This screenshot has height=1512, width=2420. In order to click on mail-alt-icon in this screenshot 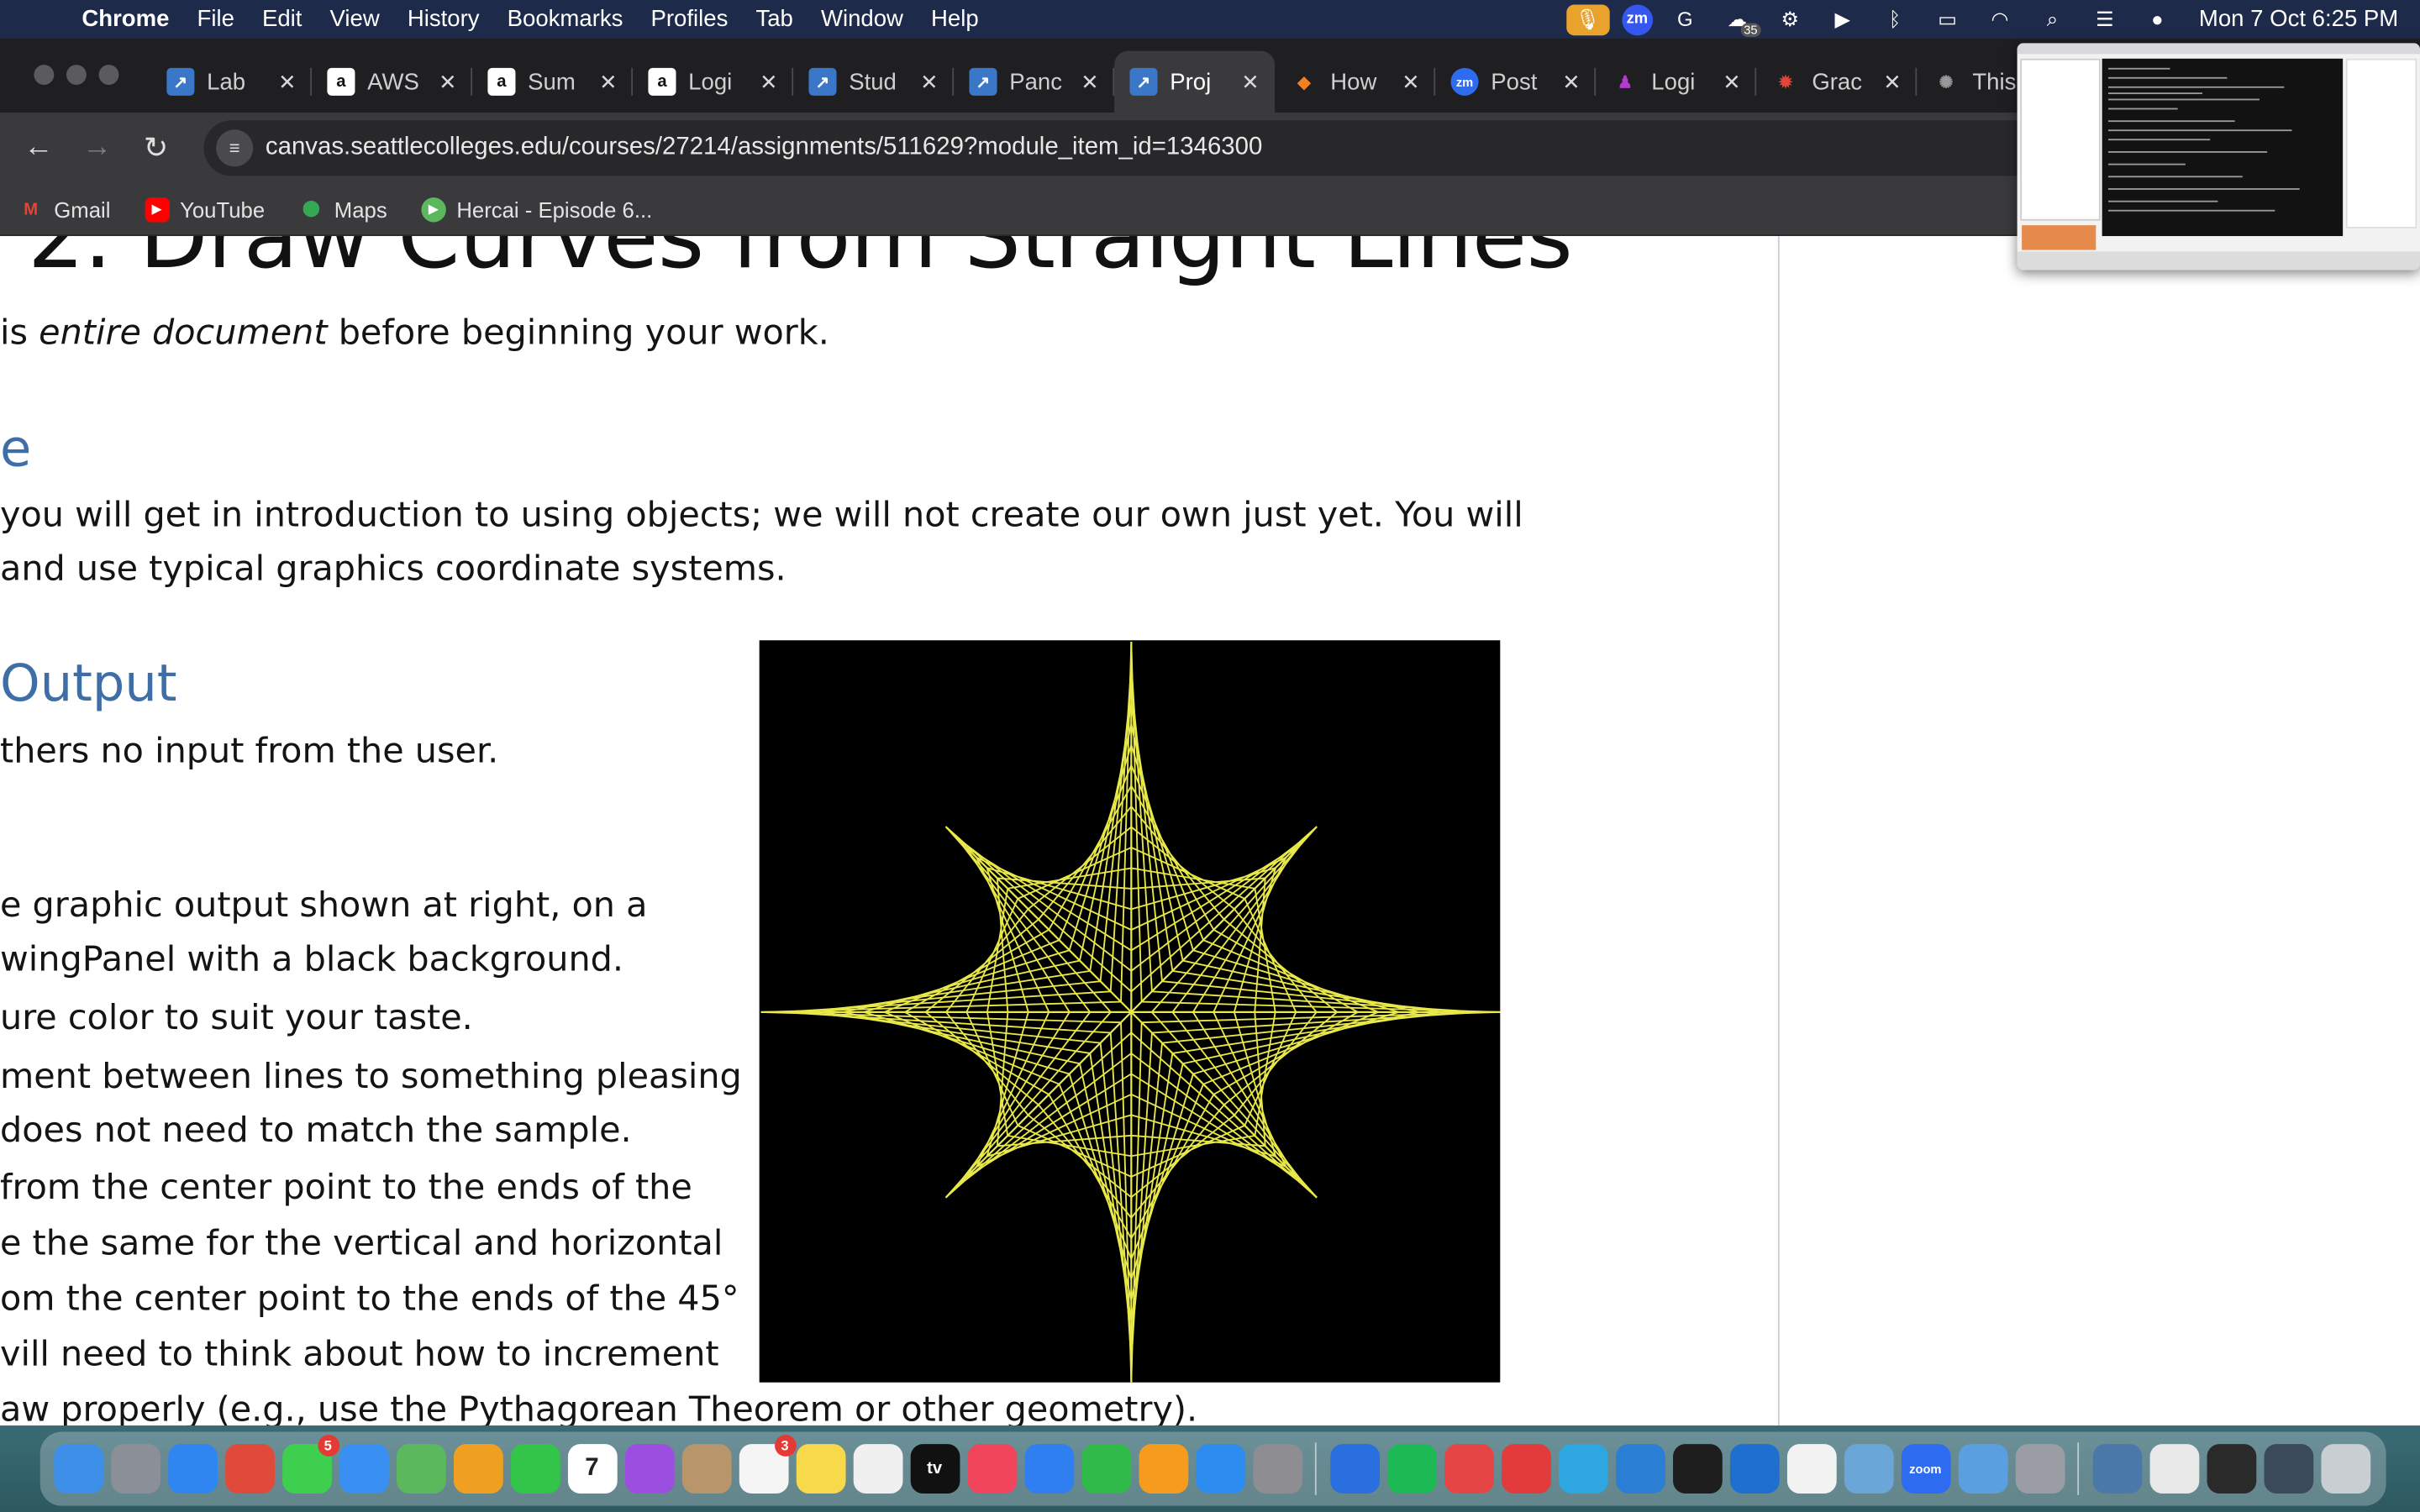, I will do `click(1469, 1469)`.